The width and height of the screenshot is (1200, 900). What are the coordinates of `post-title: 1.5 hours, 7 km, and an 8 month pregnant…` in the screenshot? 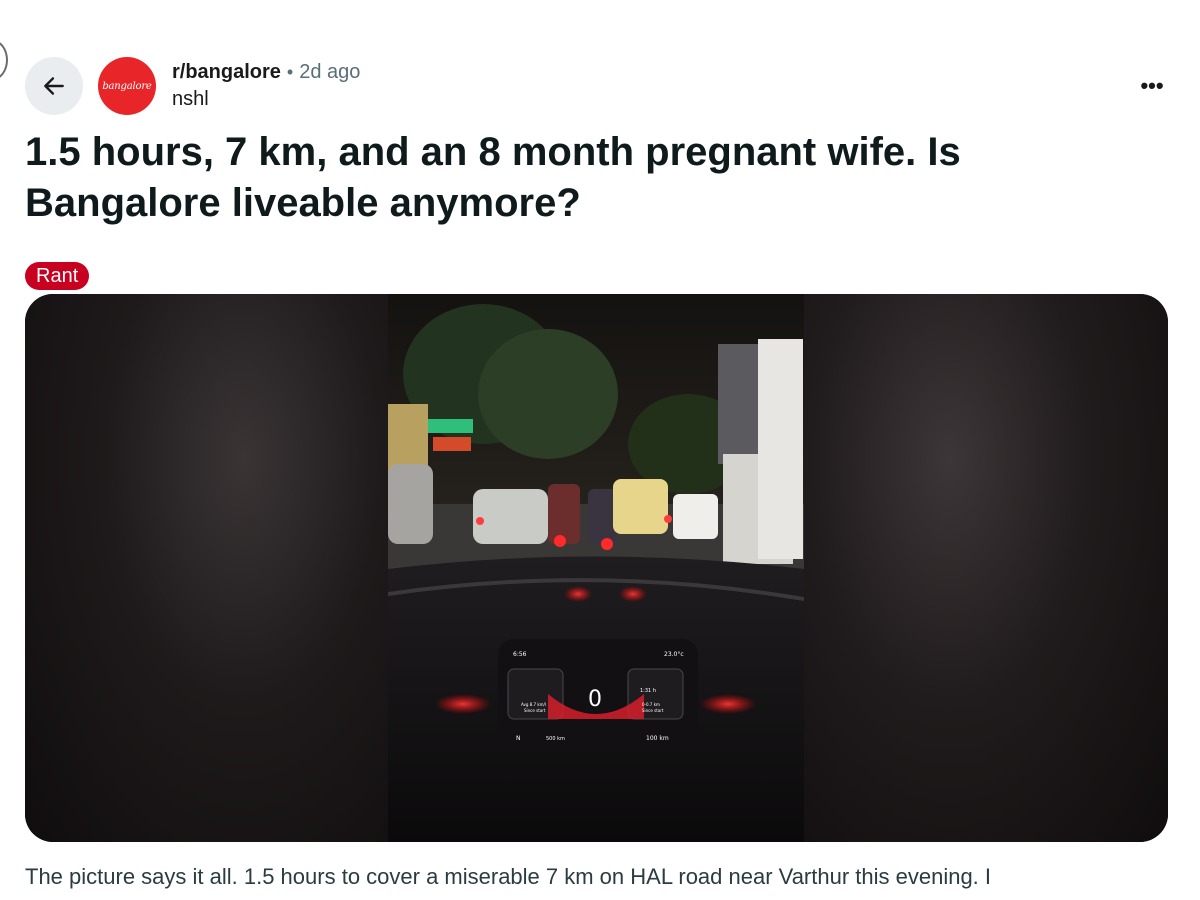 It's located at (493, 177).